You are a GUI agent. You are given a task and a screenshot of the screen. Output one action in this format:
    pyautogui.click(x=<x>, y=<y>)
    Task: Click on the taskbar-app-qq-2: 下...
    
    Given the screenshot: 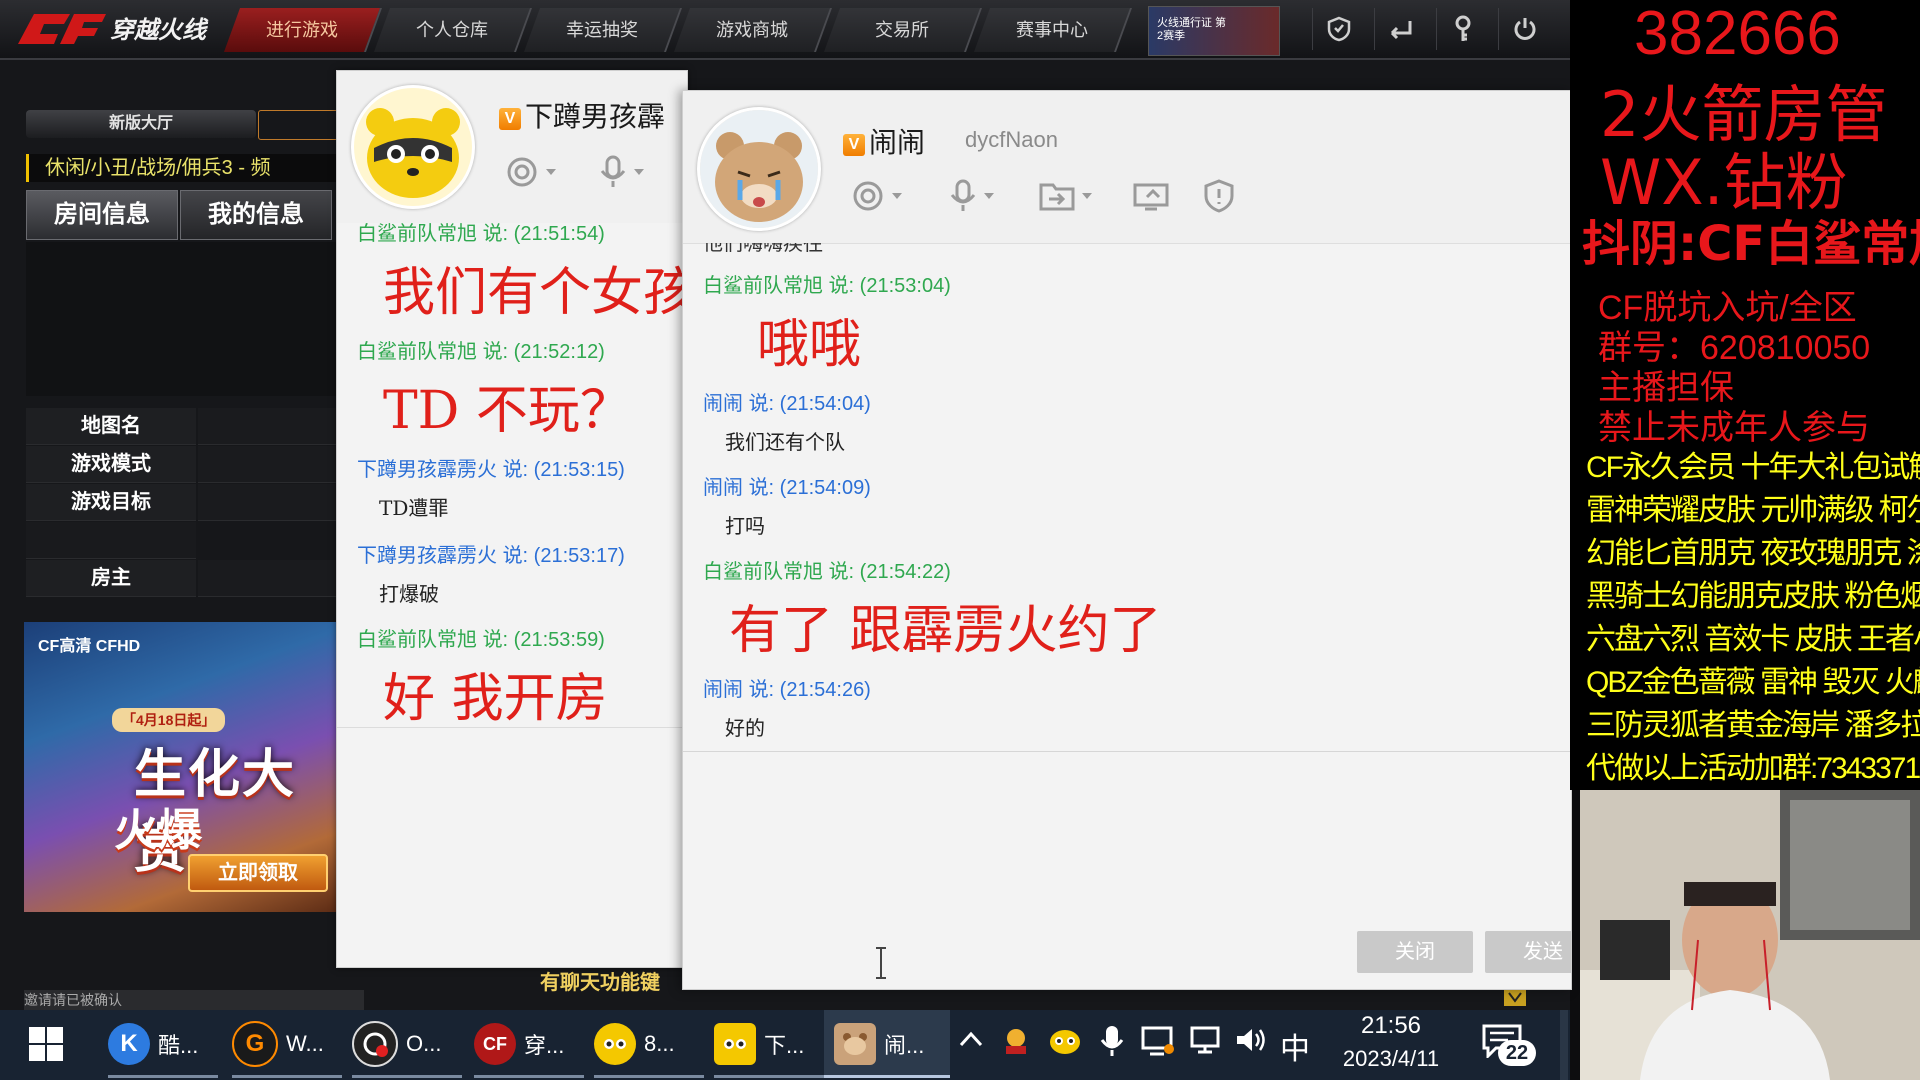 What is the action you would take?
    pyautogui.click(x=769, y=1044)
    